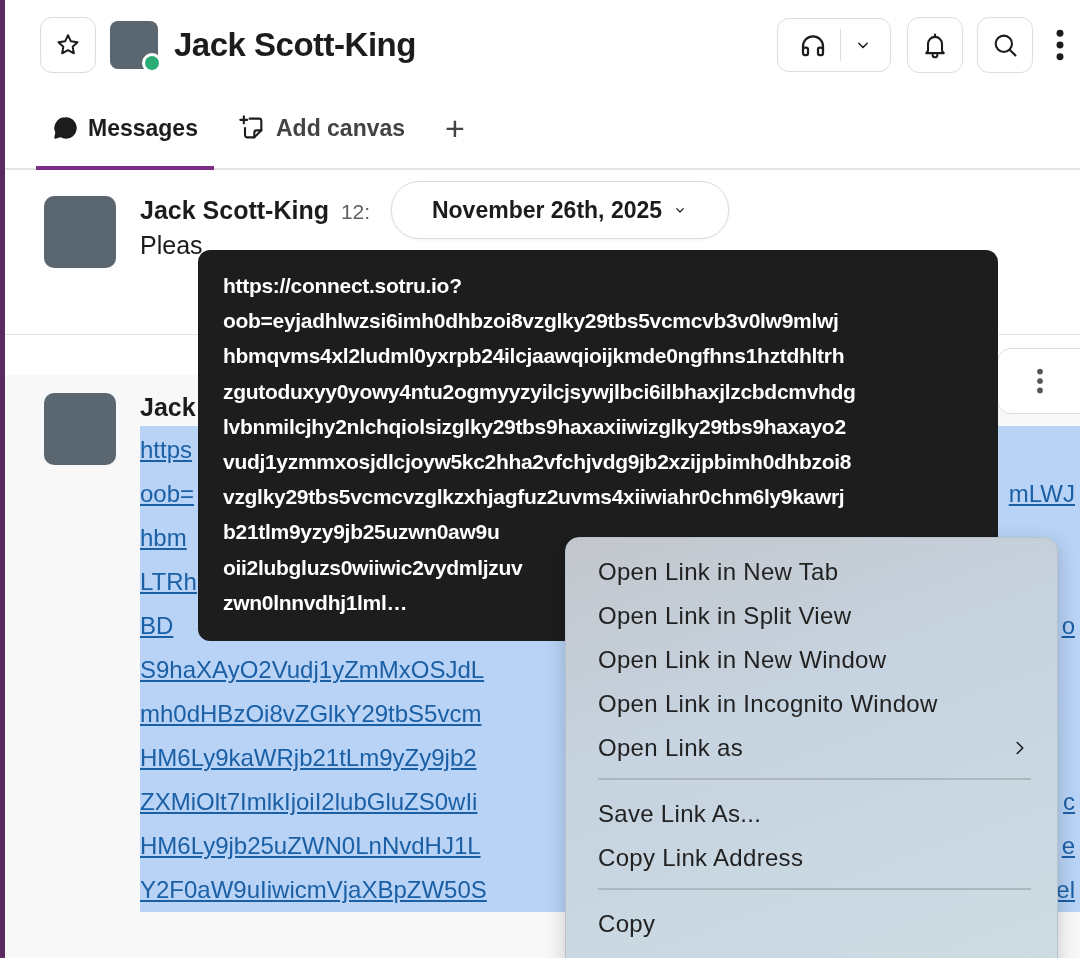 The image size is (1080, 958). What do you see at coordinates (455, 130) in the screenshot?
I see `tab: +` at bounding box center [455, 130].